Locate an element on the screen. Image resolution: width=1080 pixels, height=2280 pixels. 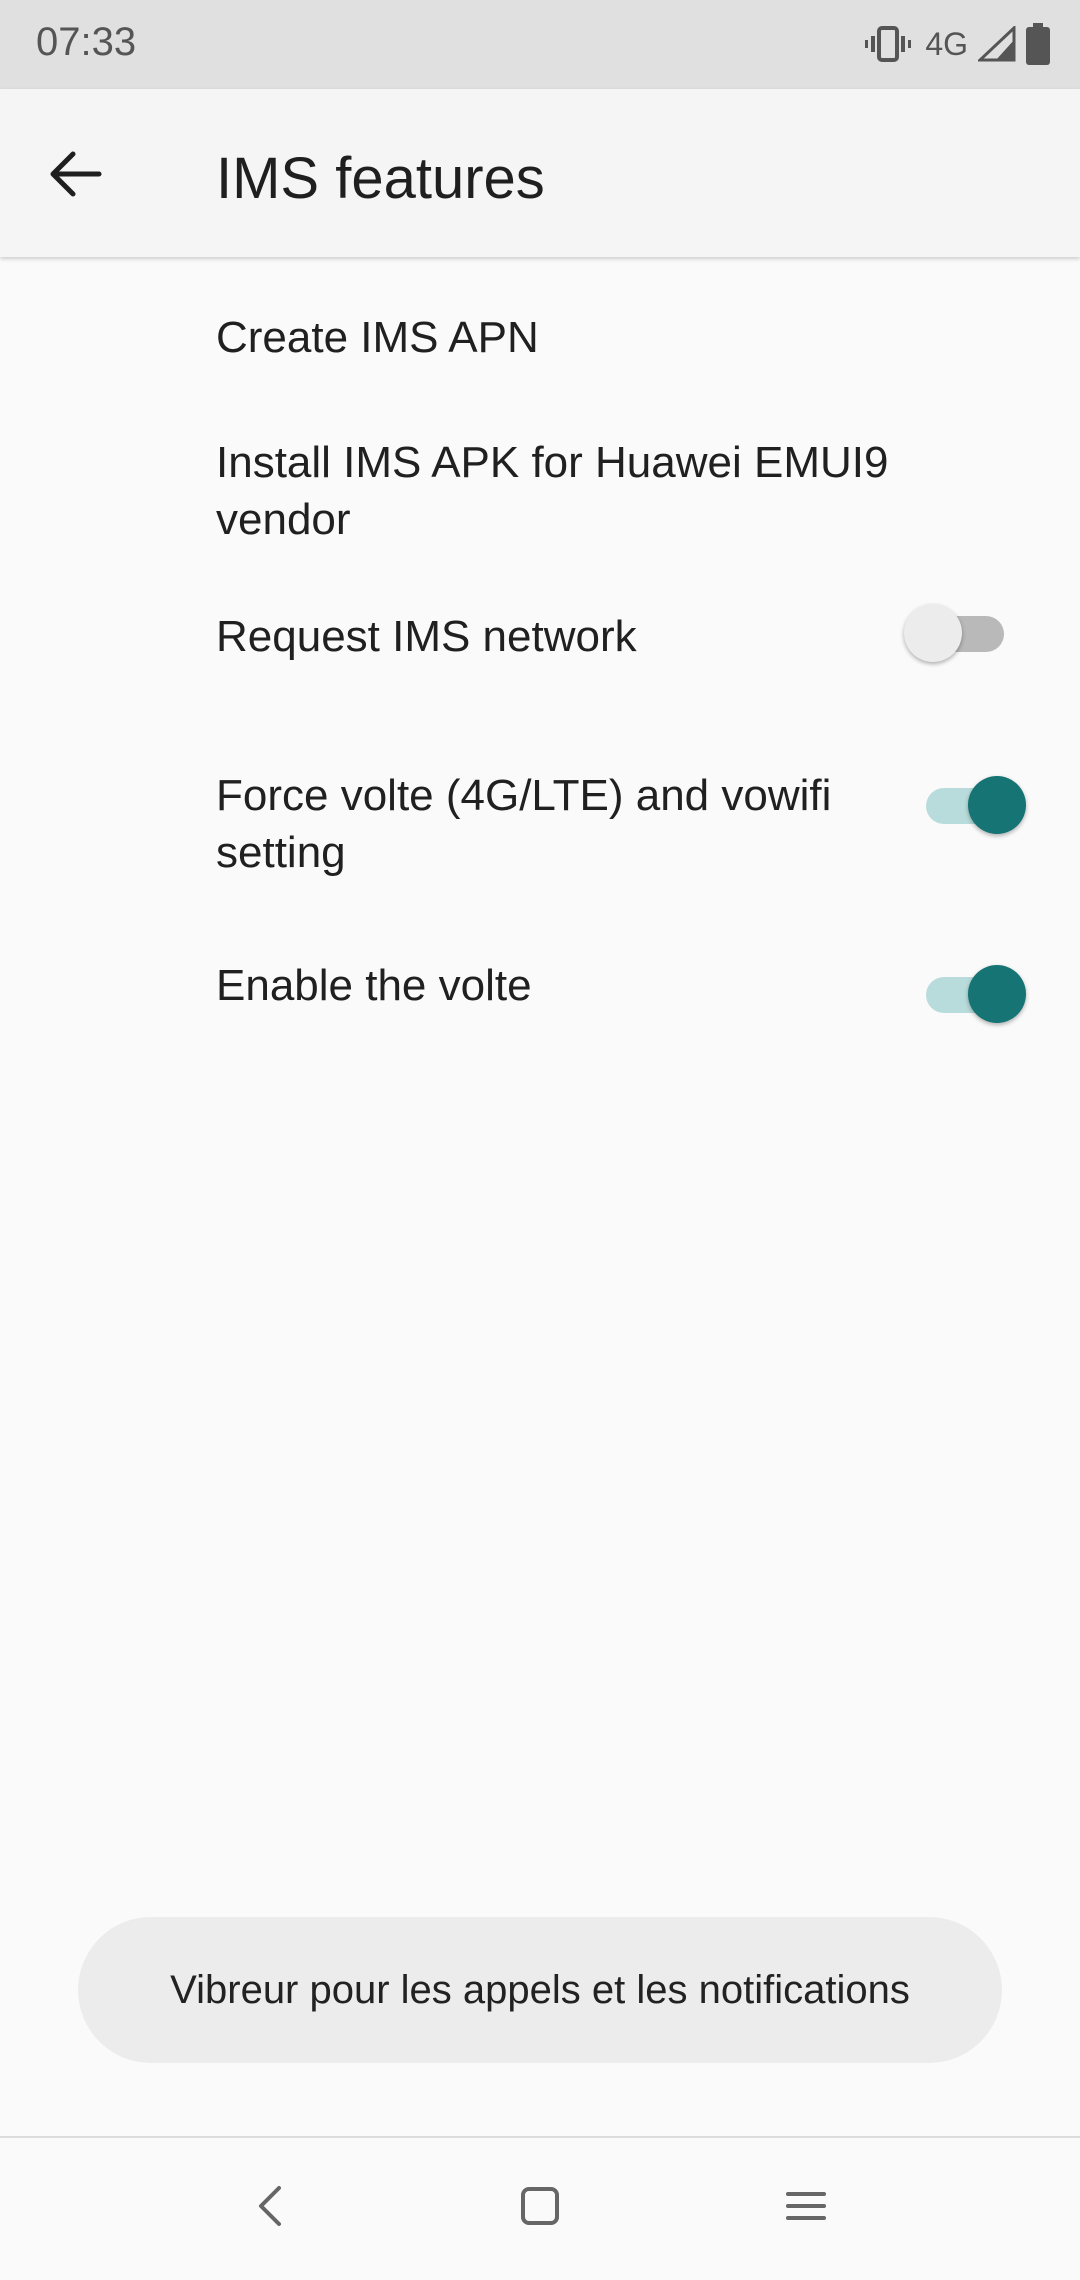
setting-label: Force volte (4G/LTE) and vowifi setting is located at coordinates (524, 824).